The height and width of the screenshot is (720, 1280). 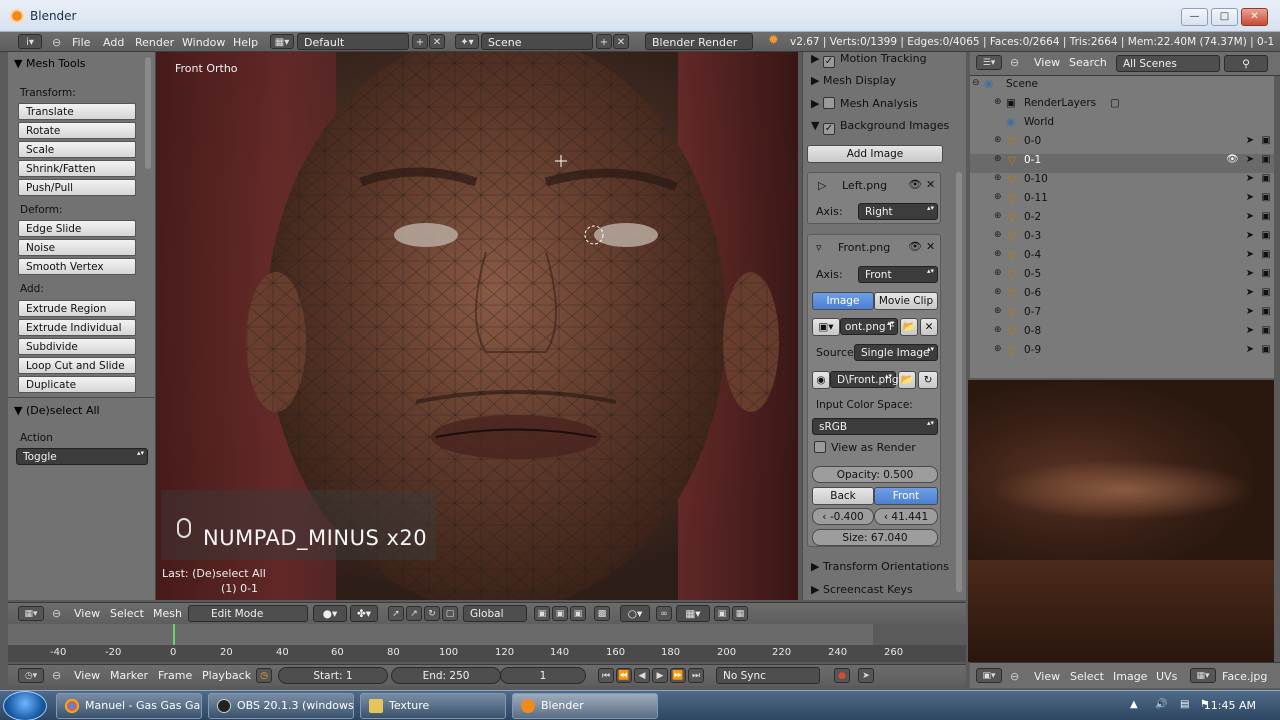 What do you see at coordinates (1168, 63) in the screenshot?
I see `display-mode-dropdown: All Scenes` at bounding box center [1168, 63].